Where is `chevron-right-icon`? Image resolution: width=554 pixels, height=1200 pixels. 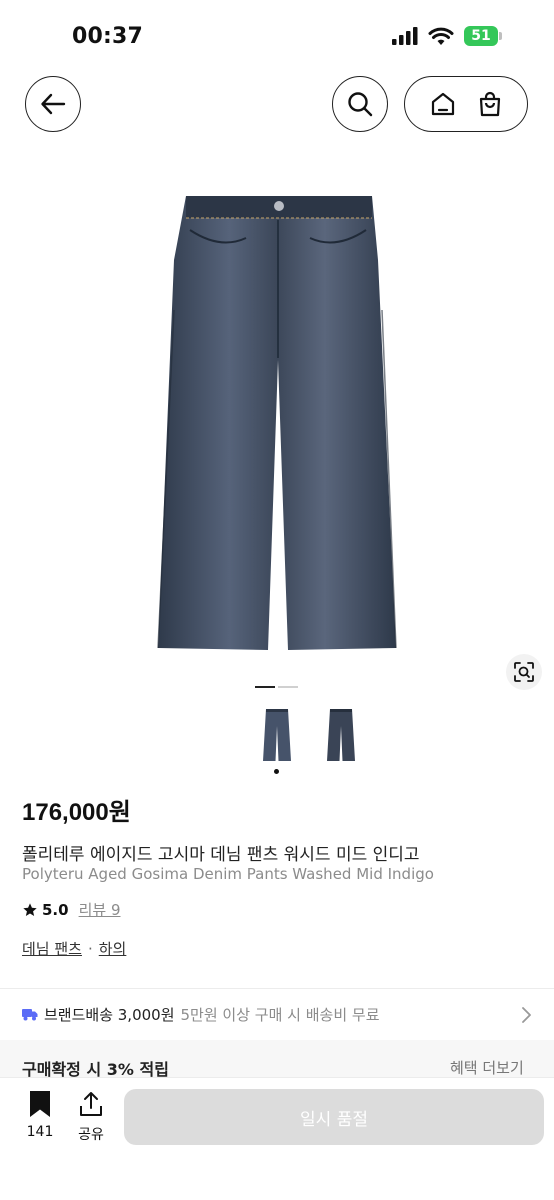 chevron-right-icon is located at coordinates (526, 1015).